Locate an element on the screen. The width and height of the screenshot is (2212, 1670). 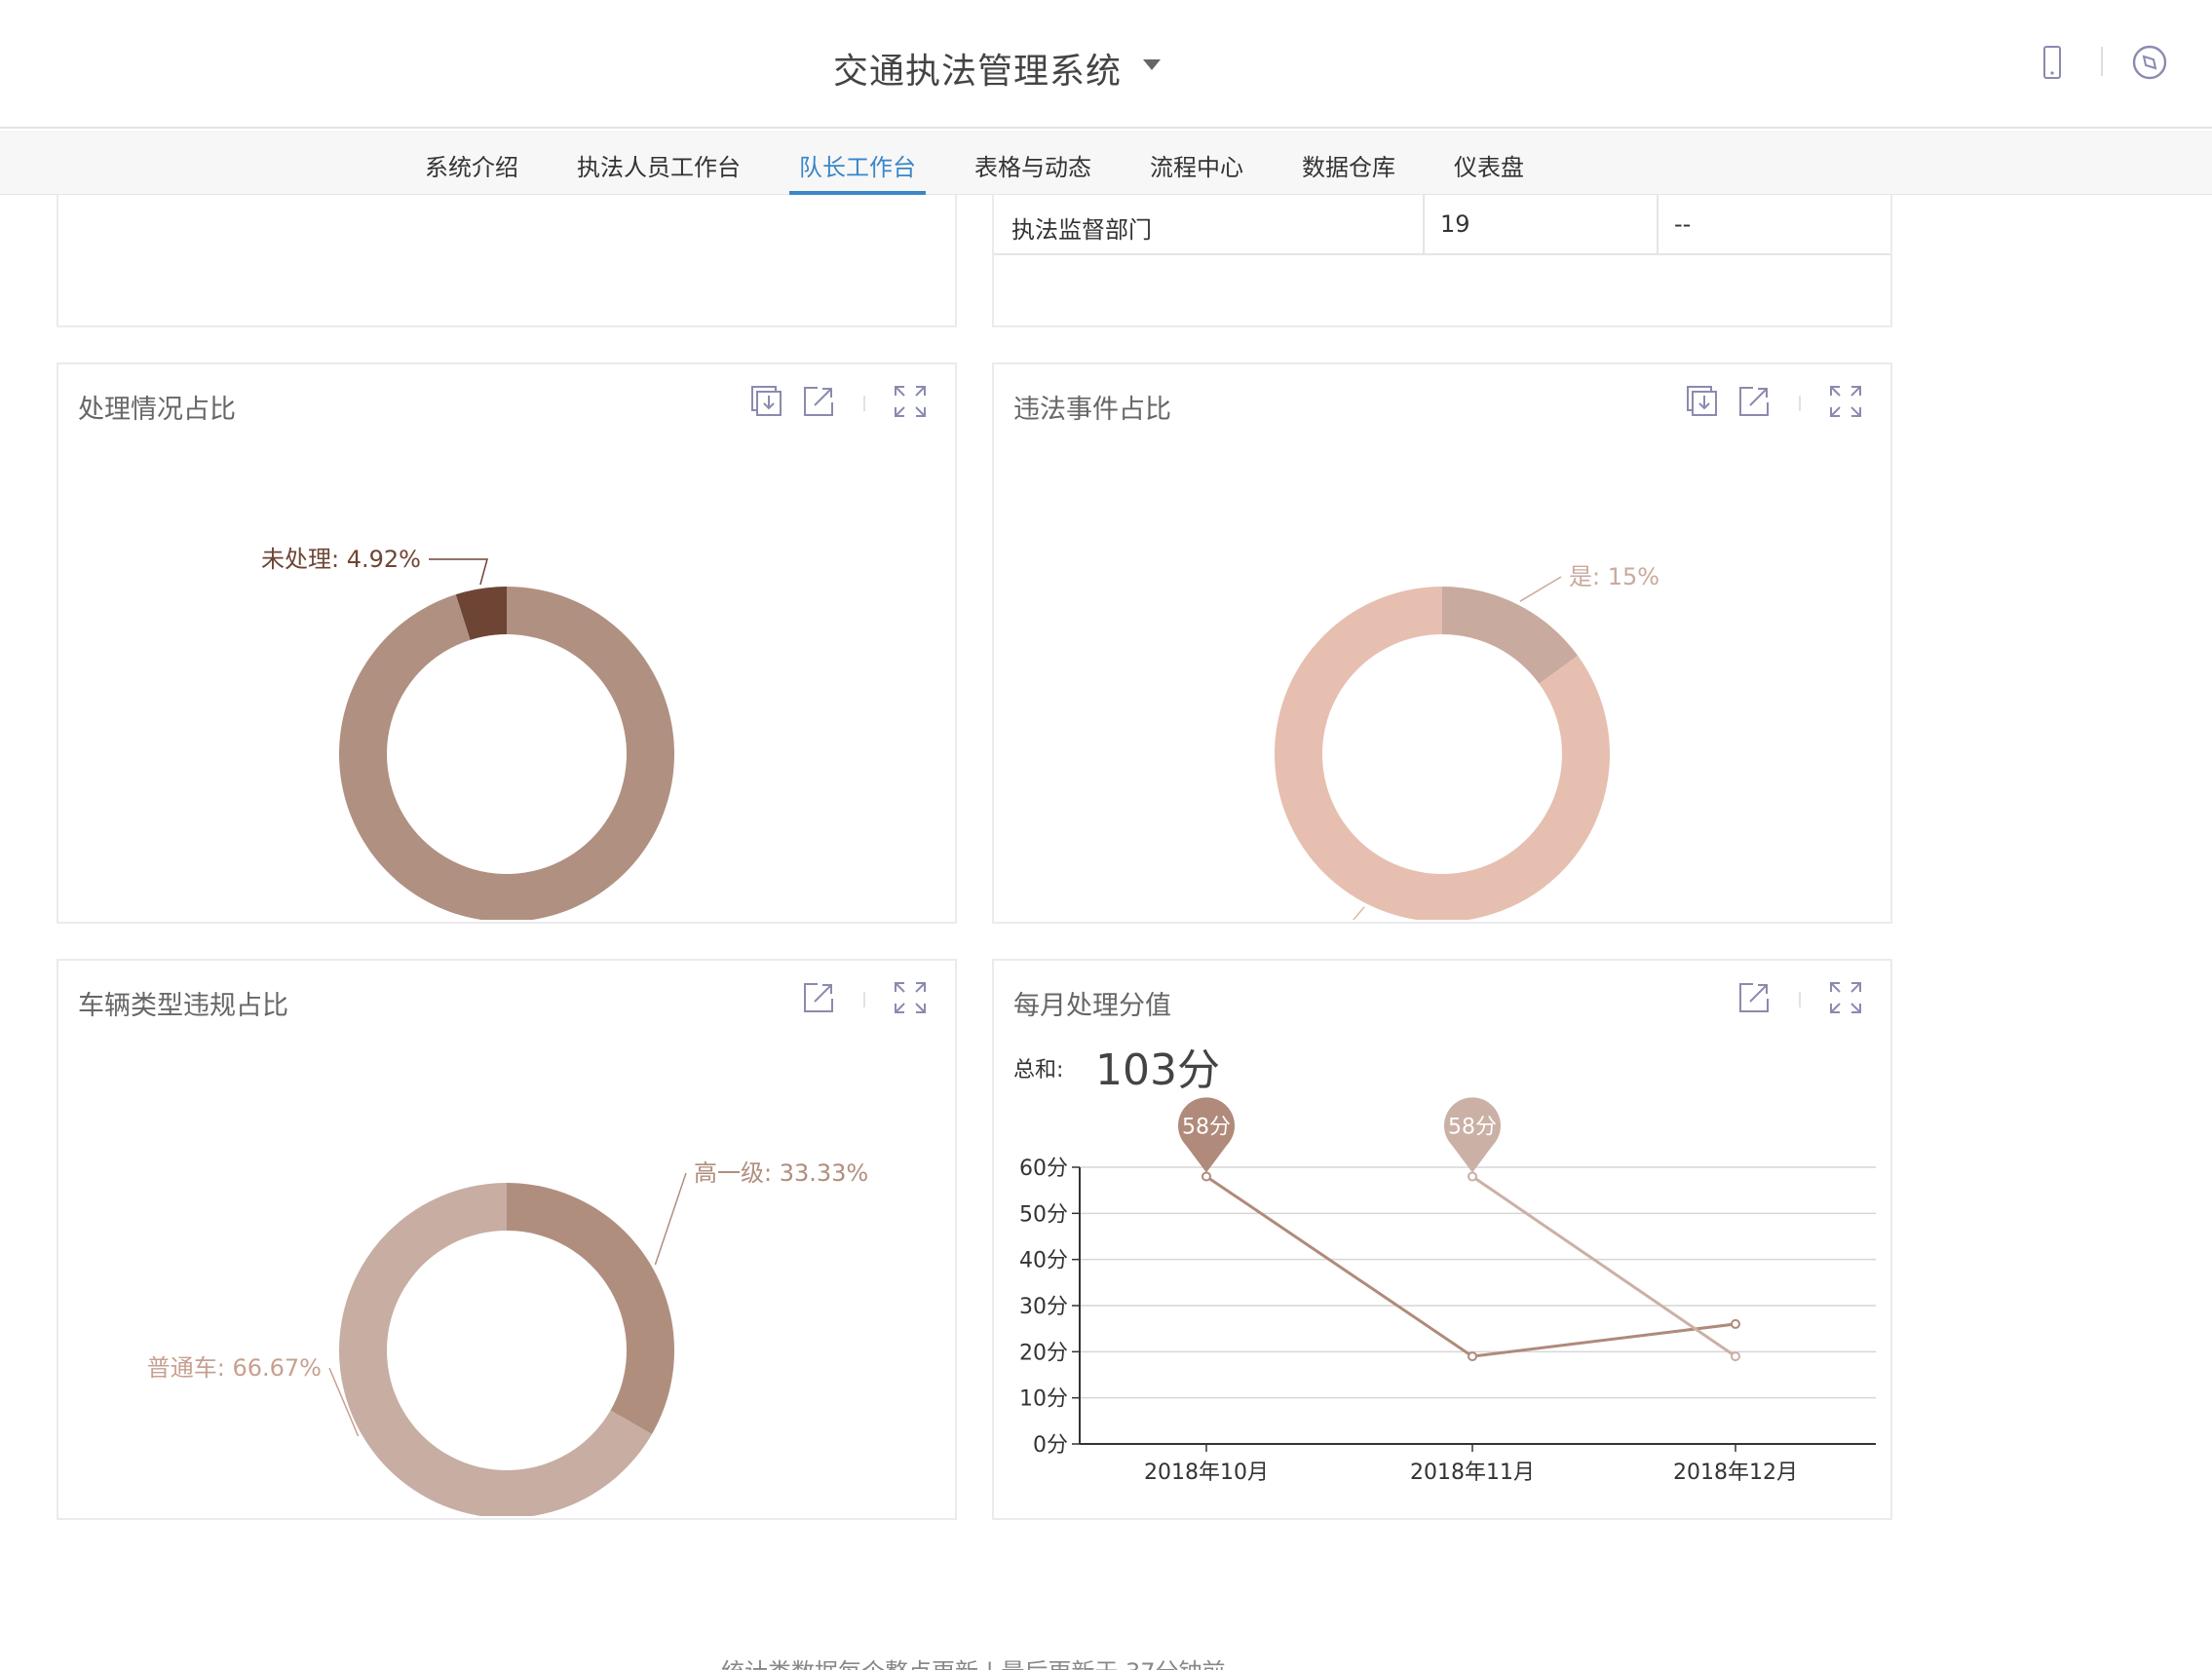
table-cell-extra: -- is located at coordinates (1683, 224).